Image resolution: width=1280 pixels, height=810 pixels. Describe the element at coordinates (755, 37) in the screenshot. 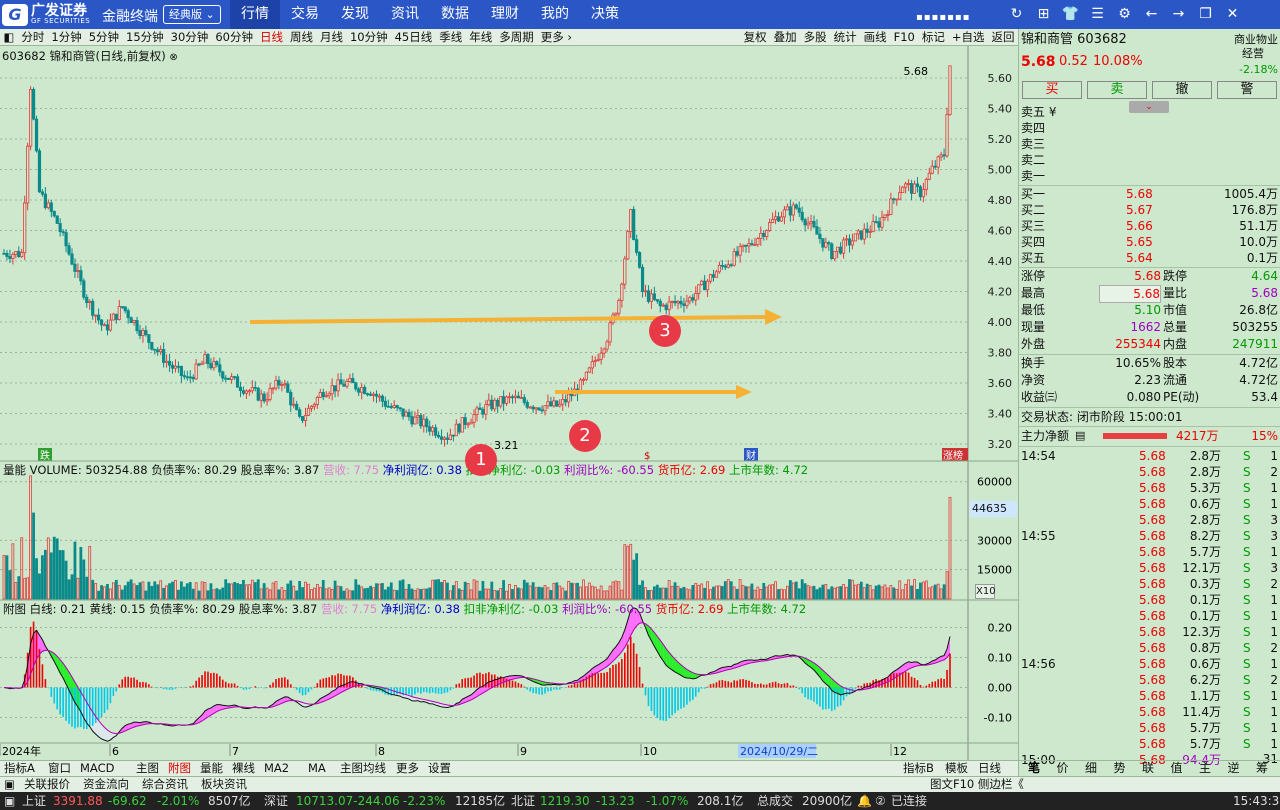

I see `tool-0: 复权` at that location.